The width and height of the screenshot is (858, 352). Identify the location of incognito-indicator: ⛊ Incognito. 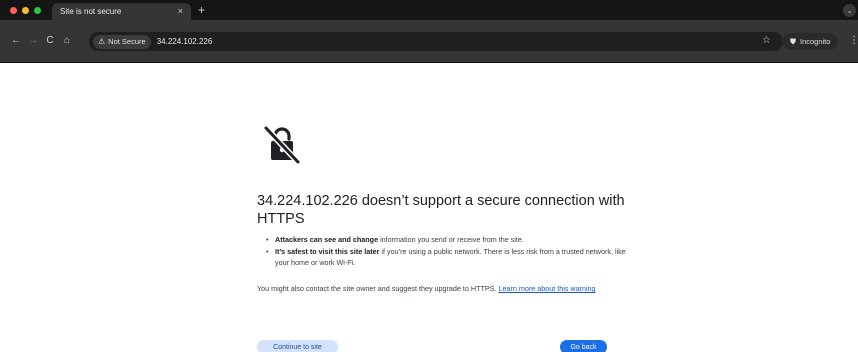
(810, 41).